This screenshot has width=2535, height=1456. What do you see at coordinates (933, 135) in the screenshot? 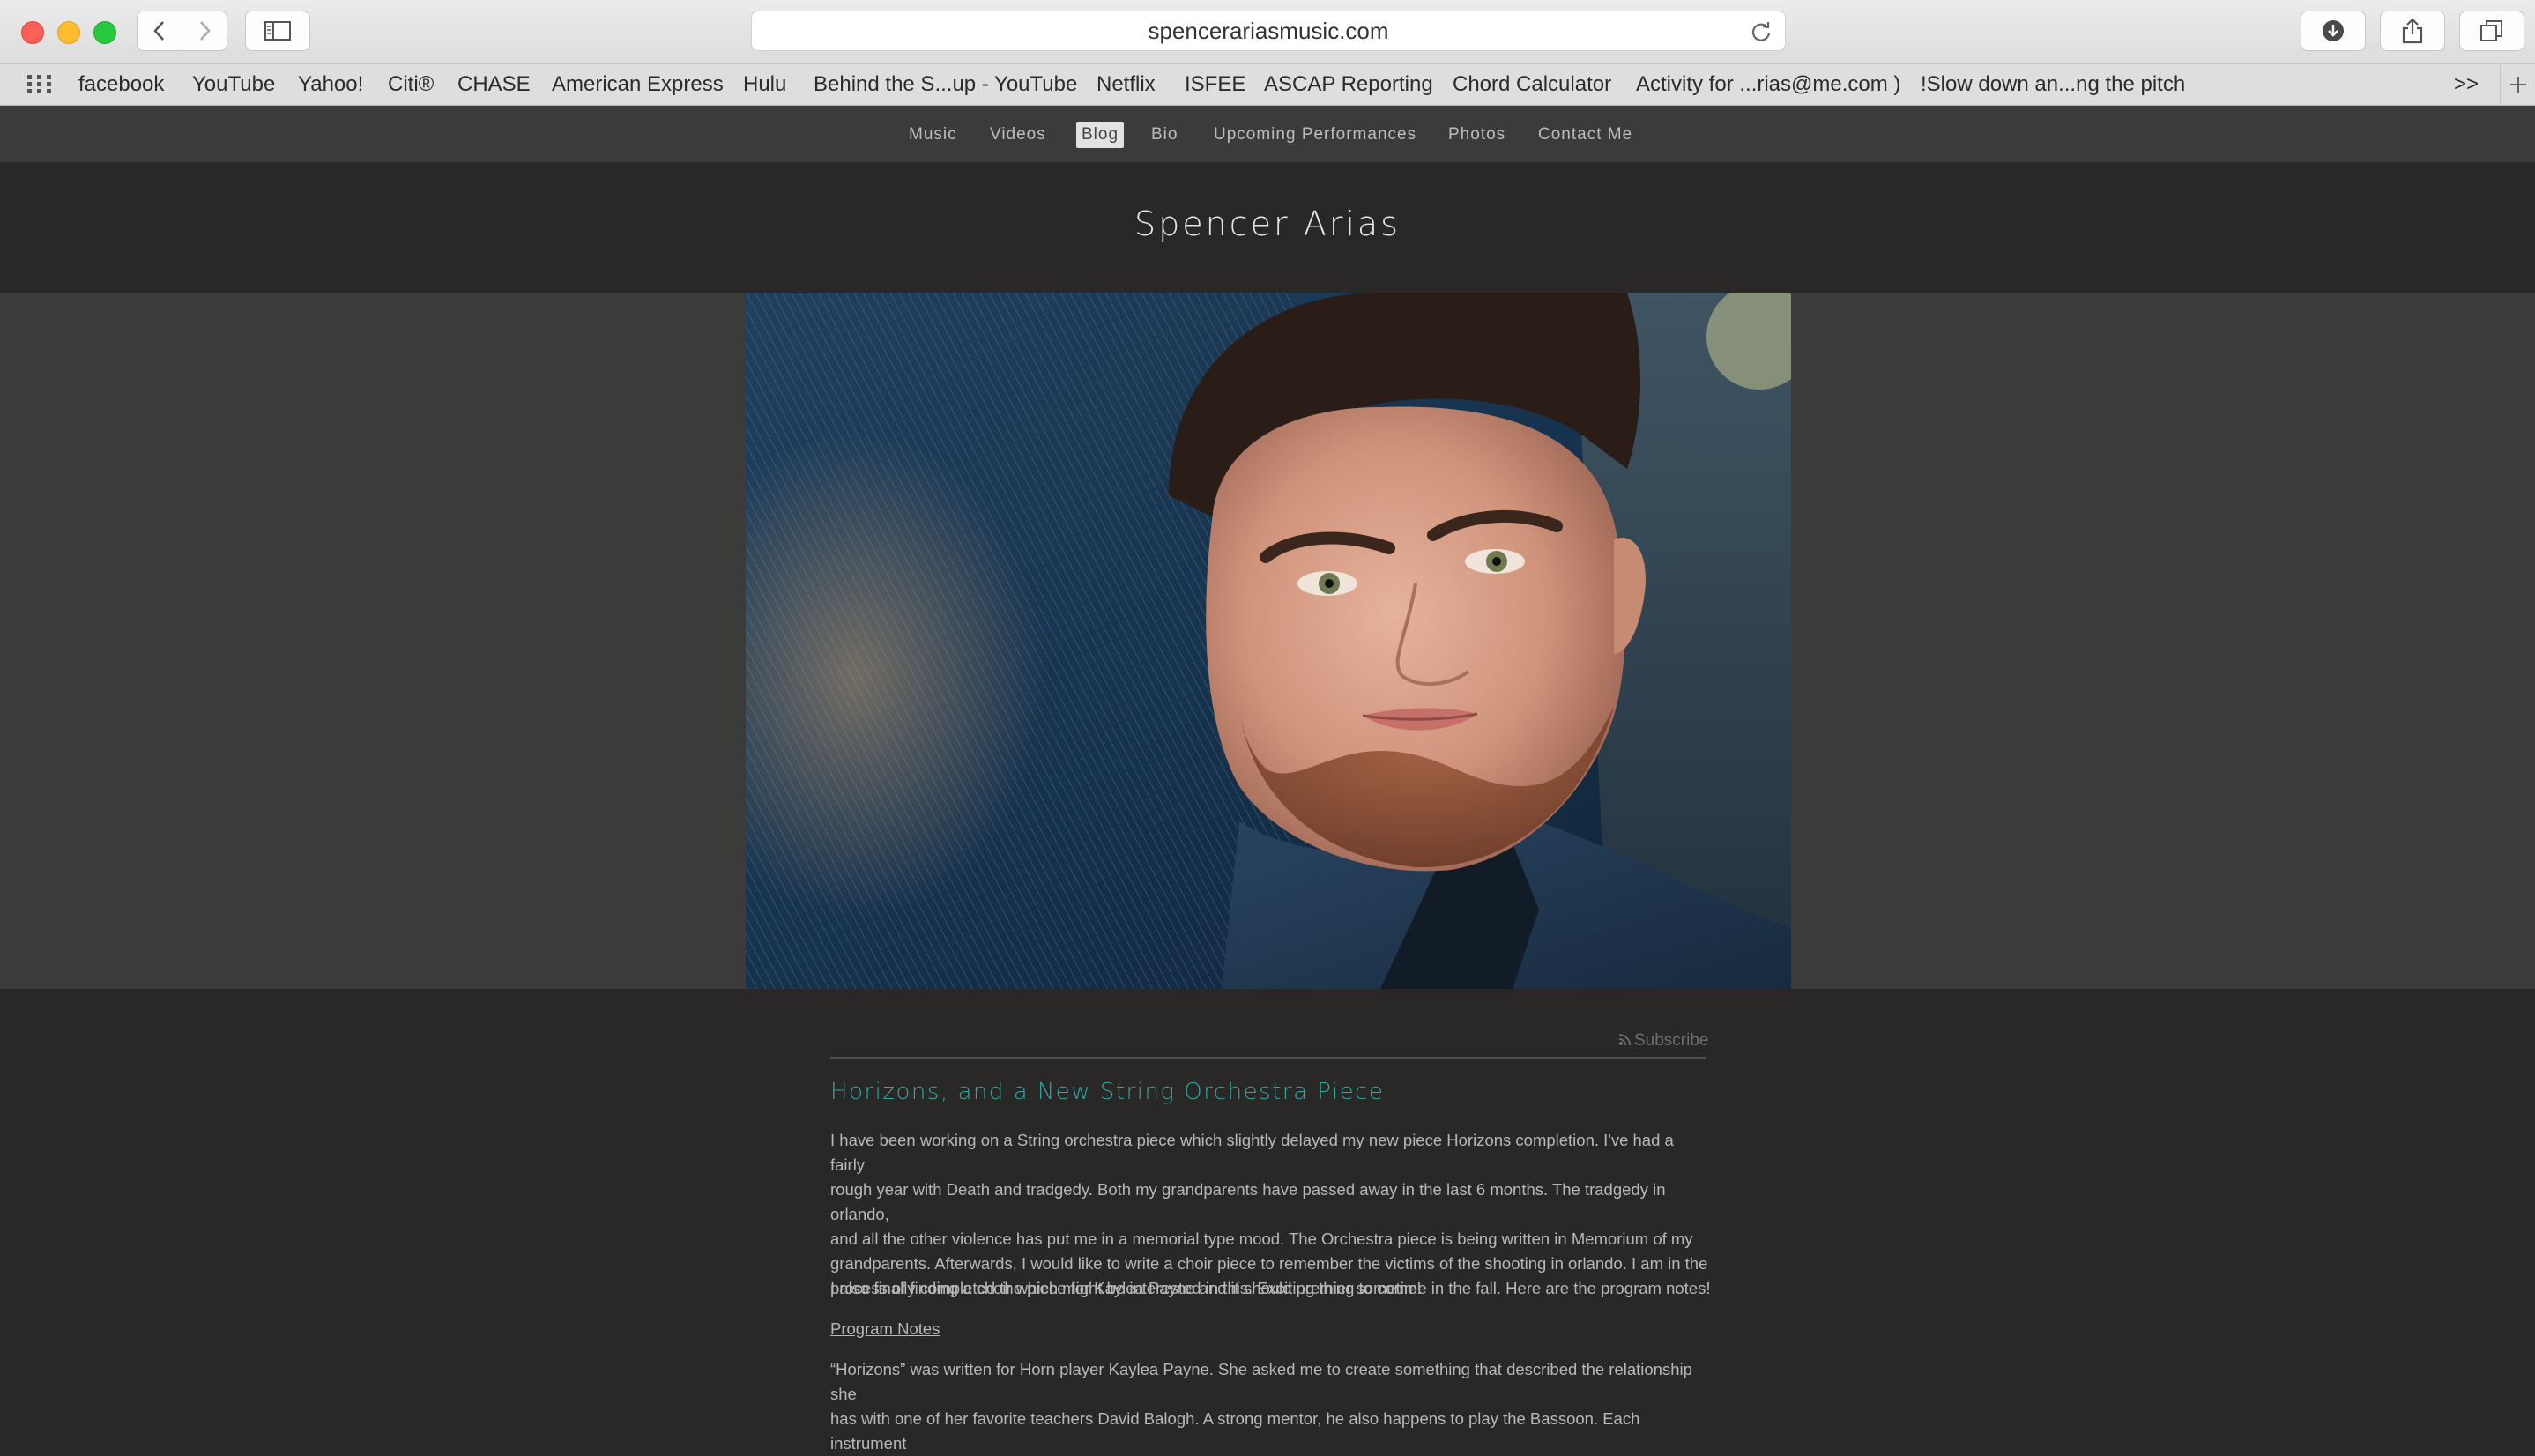
I see `nav-music: Music` at bounding box center [933, 135].